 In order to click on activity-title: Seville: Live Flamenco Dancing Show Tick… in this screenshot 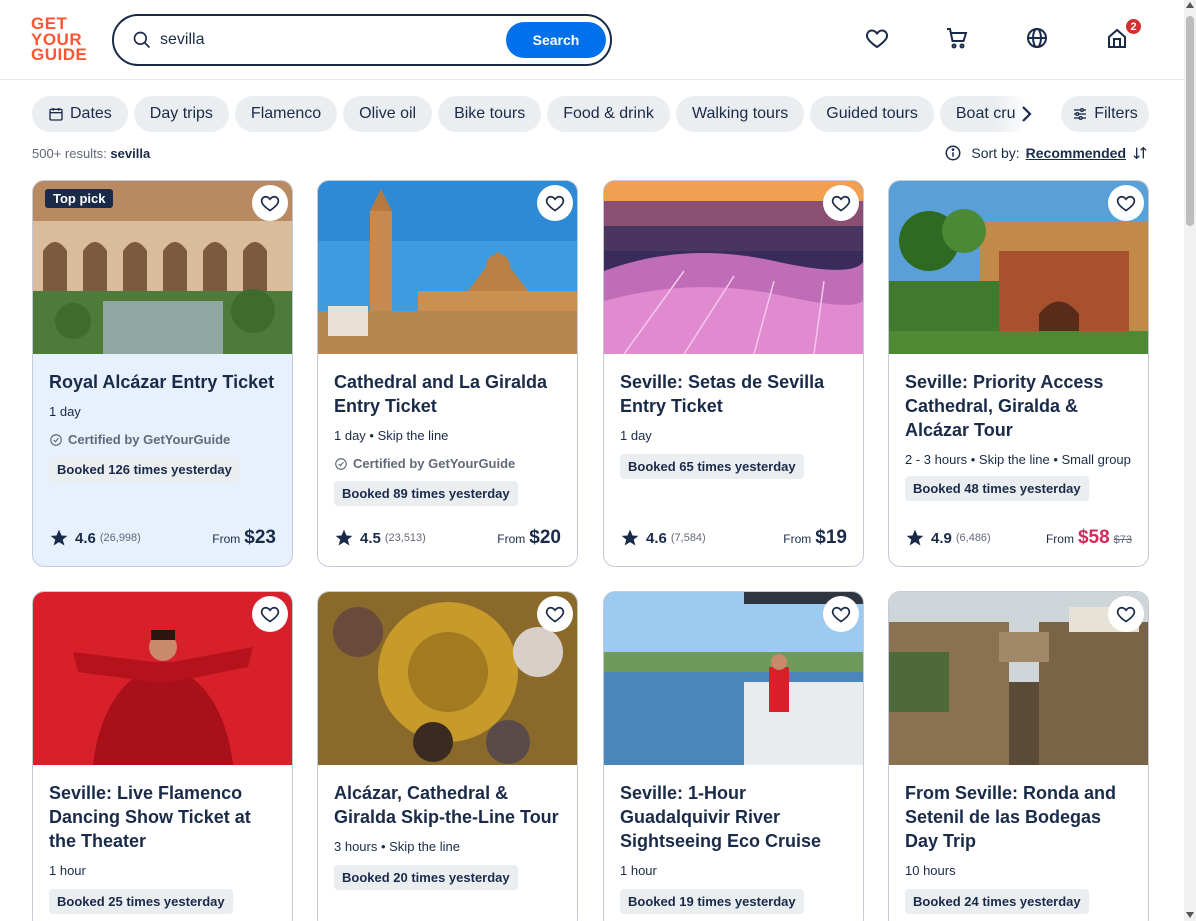, I will do `click(162, 817)`.